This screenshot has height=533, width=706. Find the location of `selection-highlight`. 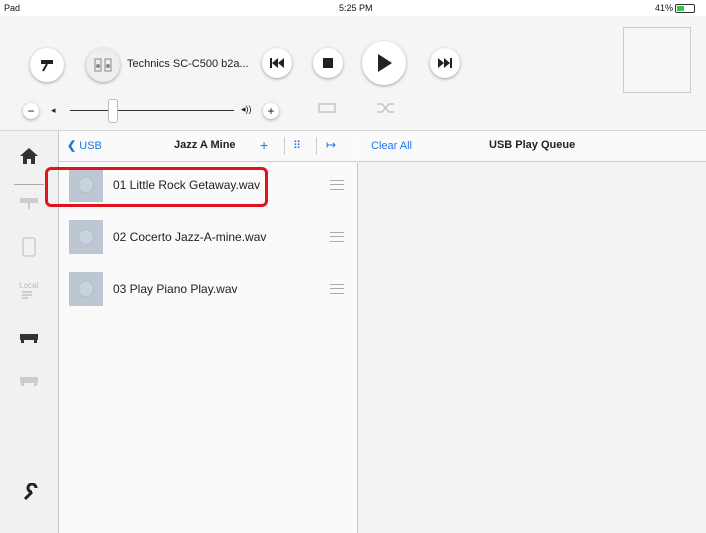

selection-highlight is located at coordinates (156, 187).